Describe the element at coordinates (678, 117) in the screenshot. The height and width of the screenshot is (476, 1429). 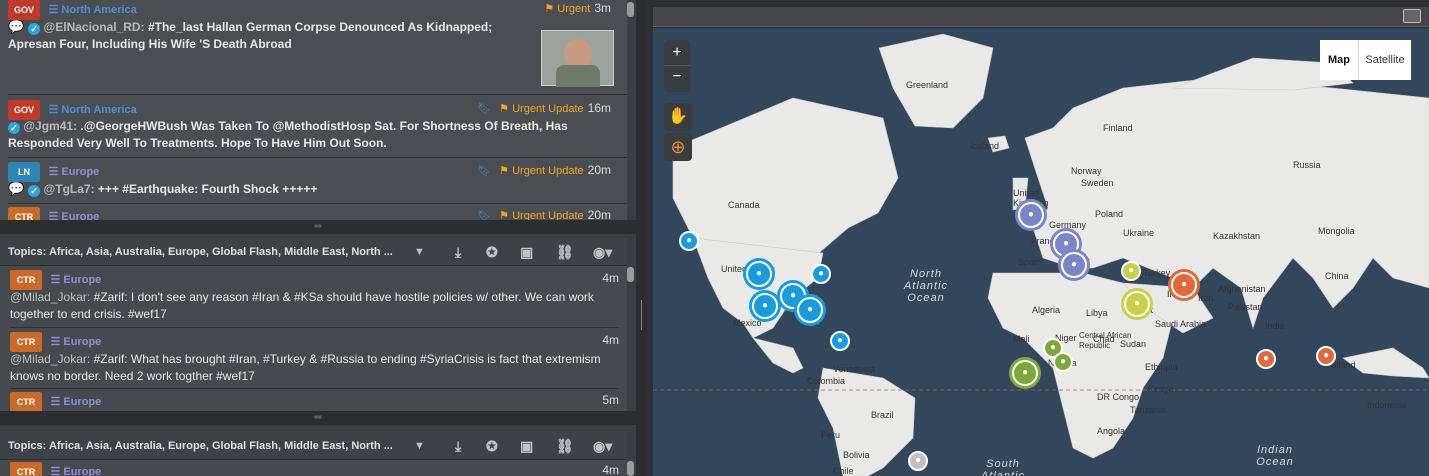
I see `pan-hand-icon: ✋` at that location.